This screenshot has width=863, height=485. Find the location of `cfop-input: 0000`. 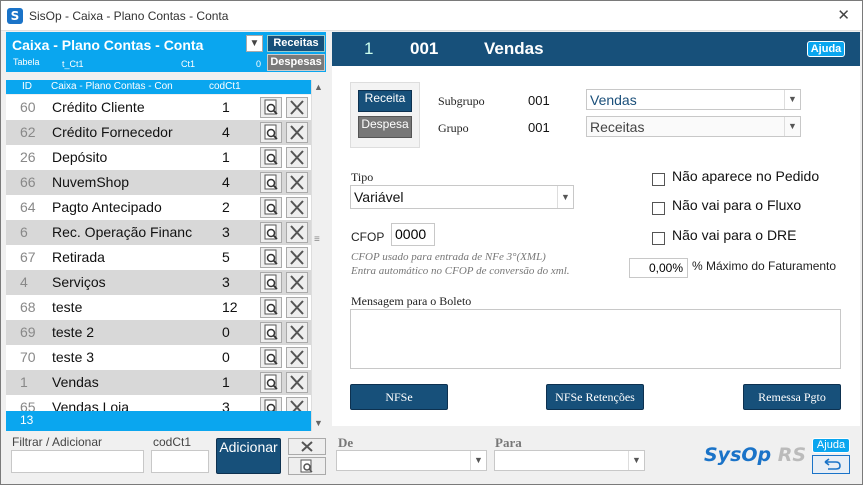

cfop-input: 0000 is located at coordinates (413, 234).